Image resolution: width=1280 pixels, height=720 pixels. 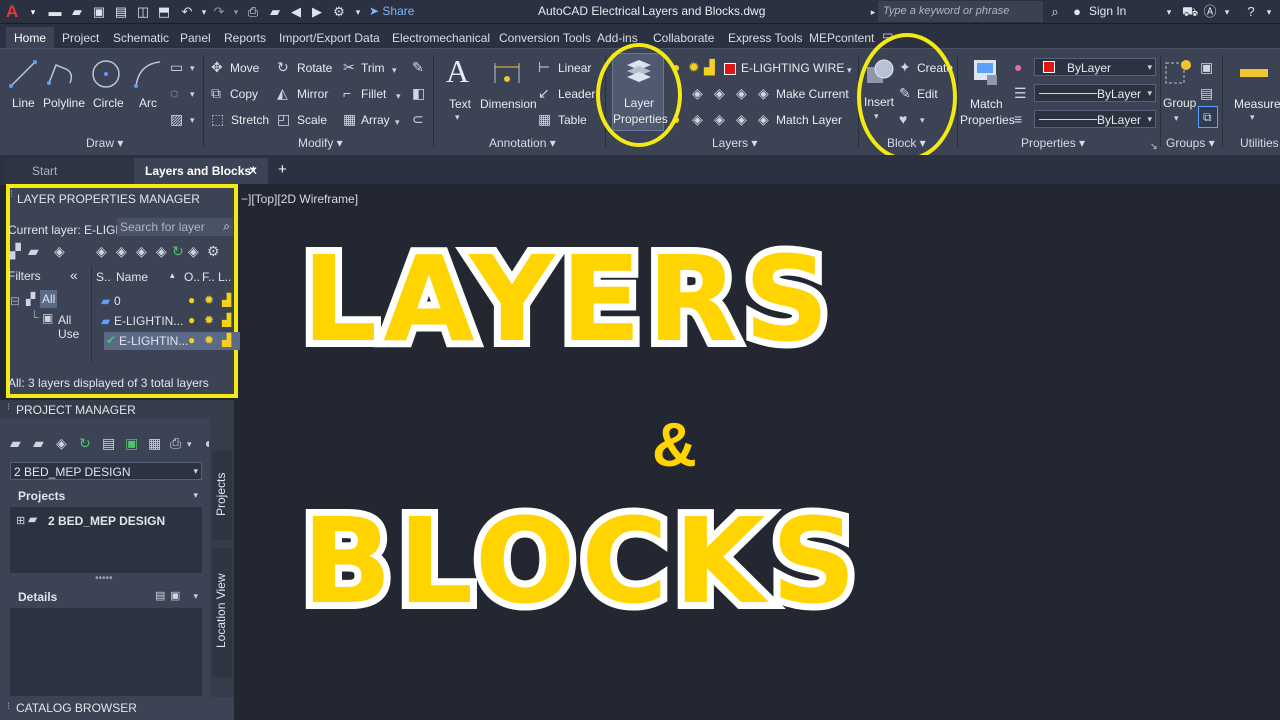 What do you see at coordinates (49, 299) in the screenshot?
I see `filter-all-item: All` at bounding box center [49, 299].